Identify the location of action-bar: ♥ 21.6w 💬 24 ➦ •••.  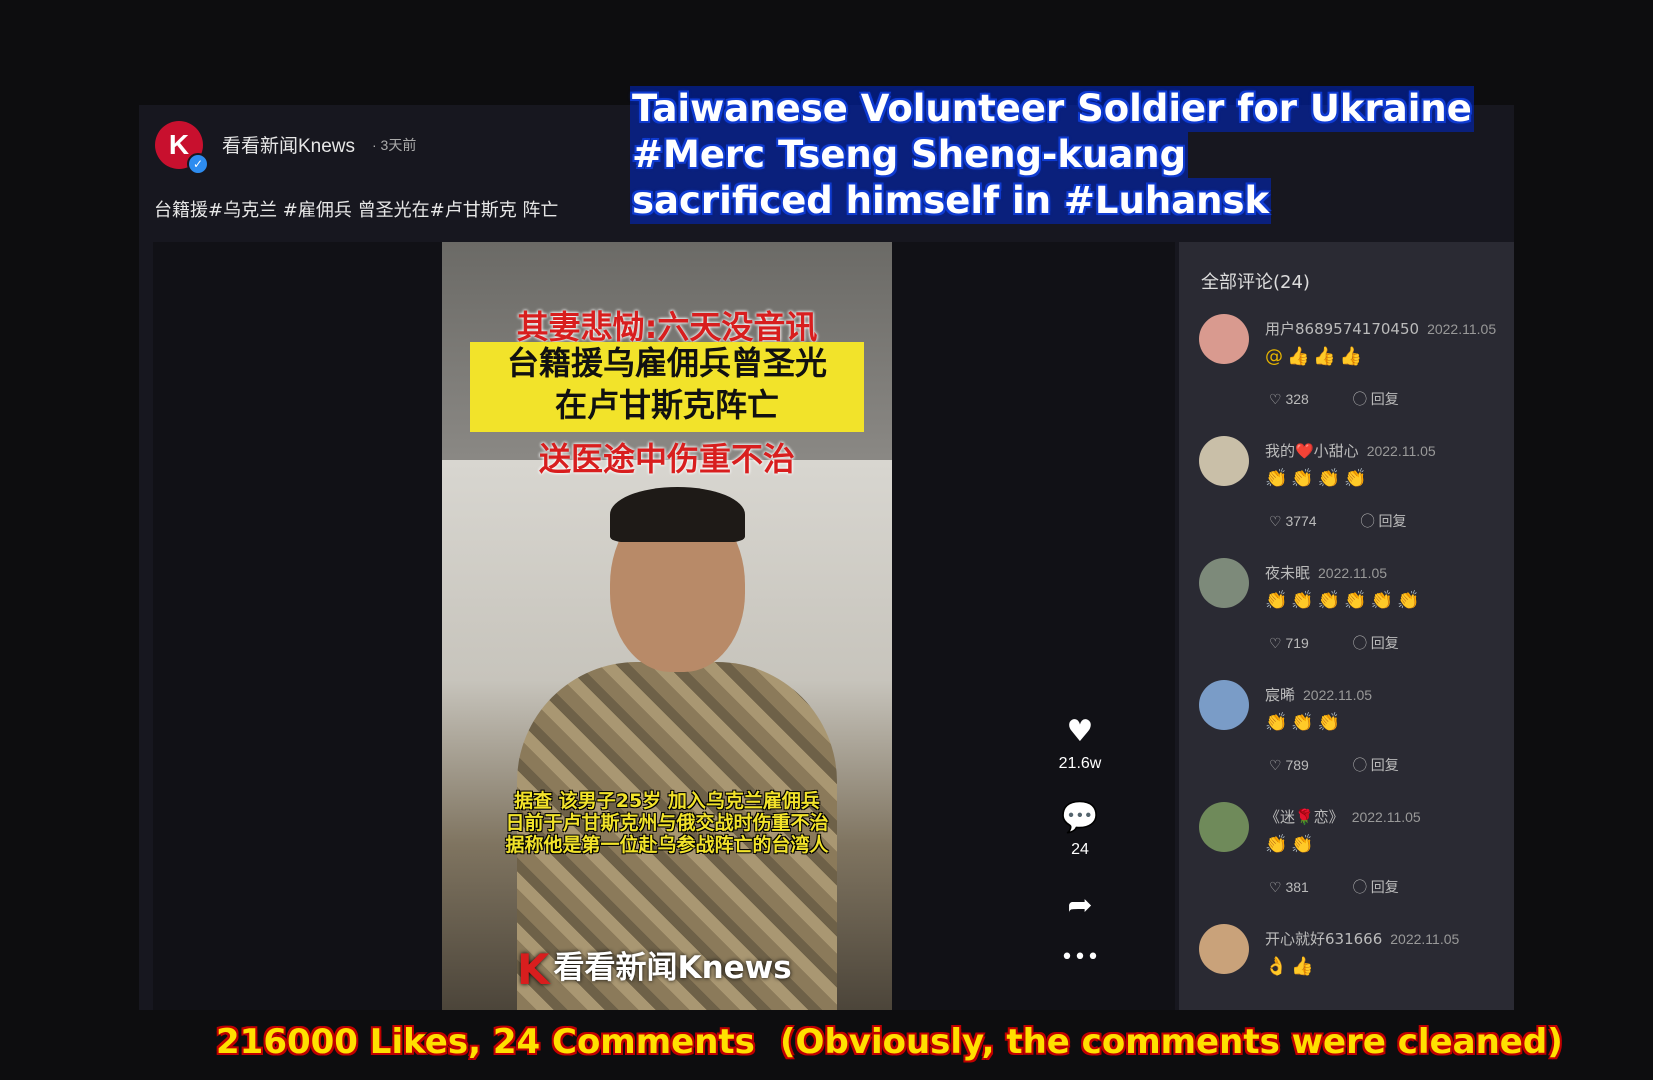
(1080, 845).